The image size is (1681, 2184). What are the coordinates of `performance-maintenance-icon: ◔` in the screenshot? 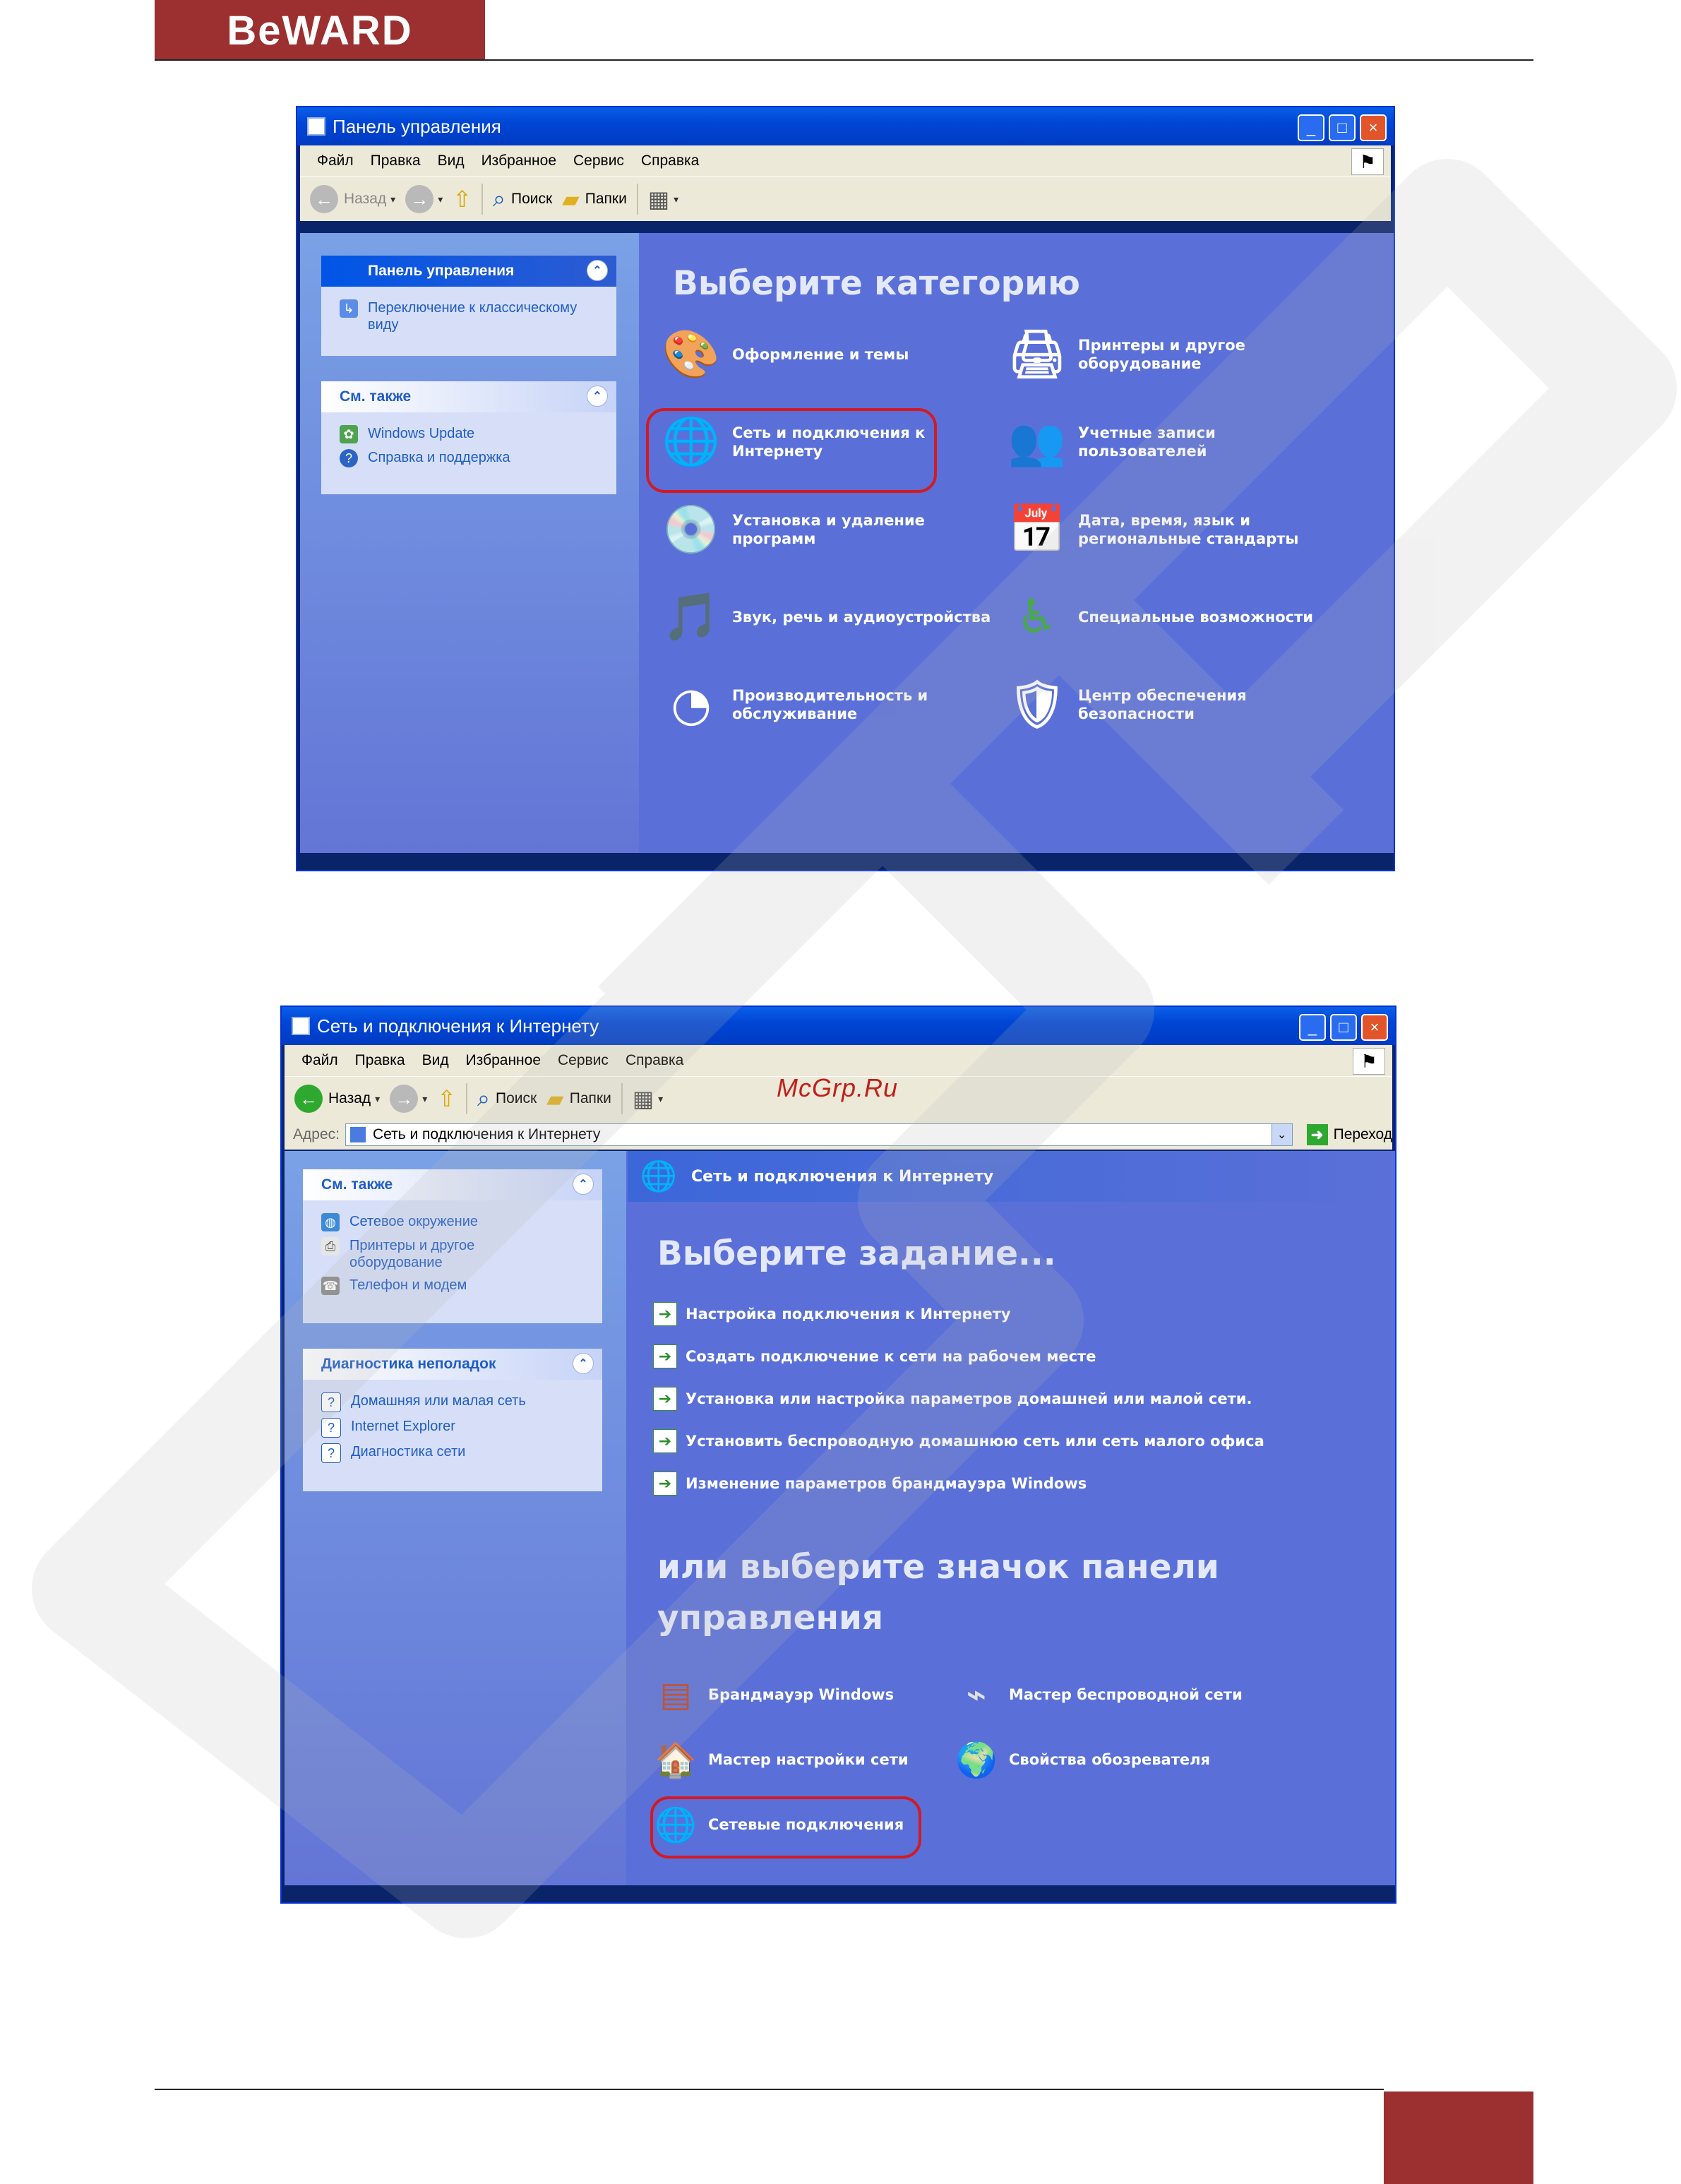 It's located at (692, 704).